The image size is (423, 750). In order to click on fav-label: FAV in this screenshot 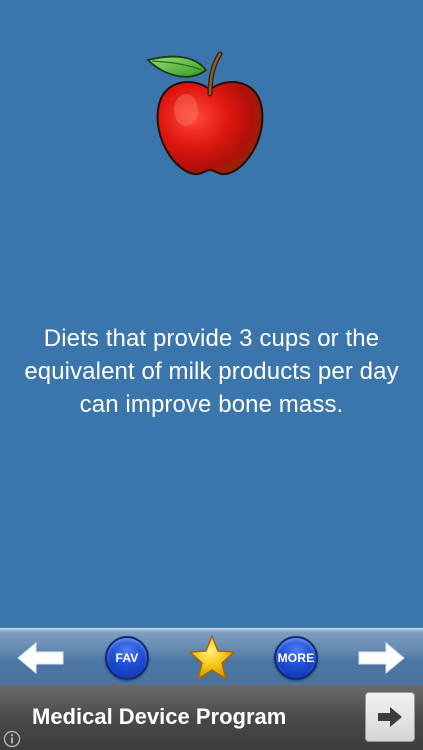, I will do `click(127, 657)`.